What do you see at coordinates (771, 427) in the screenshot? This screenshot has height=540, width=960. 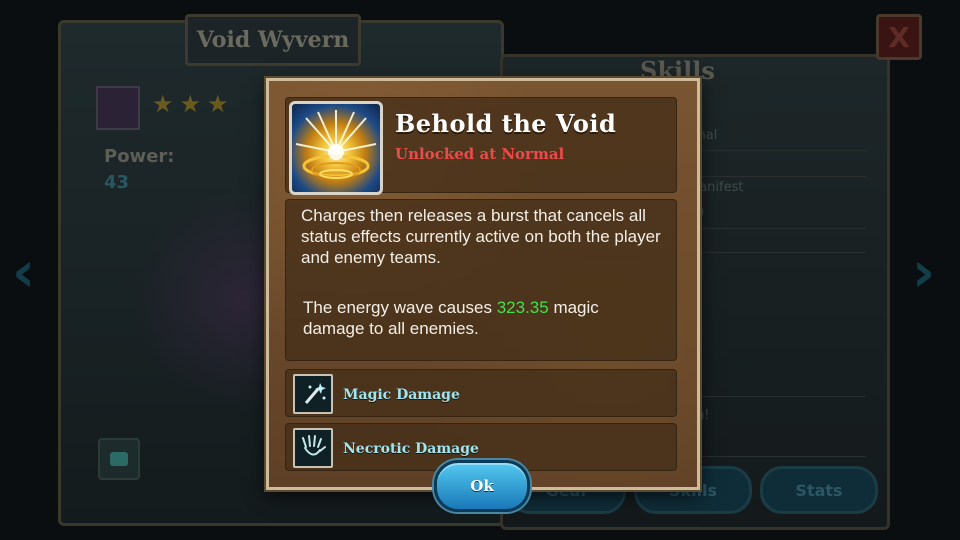 I see `skill-row: on!` at bounding box center [771, 427].